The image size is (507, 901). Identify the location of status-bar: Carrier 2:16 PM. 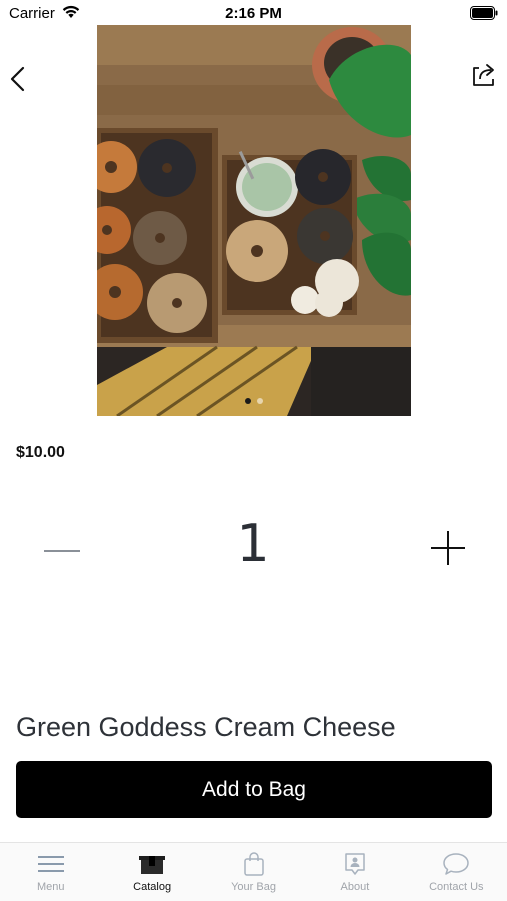
(253, 14).